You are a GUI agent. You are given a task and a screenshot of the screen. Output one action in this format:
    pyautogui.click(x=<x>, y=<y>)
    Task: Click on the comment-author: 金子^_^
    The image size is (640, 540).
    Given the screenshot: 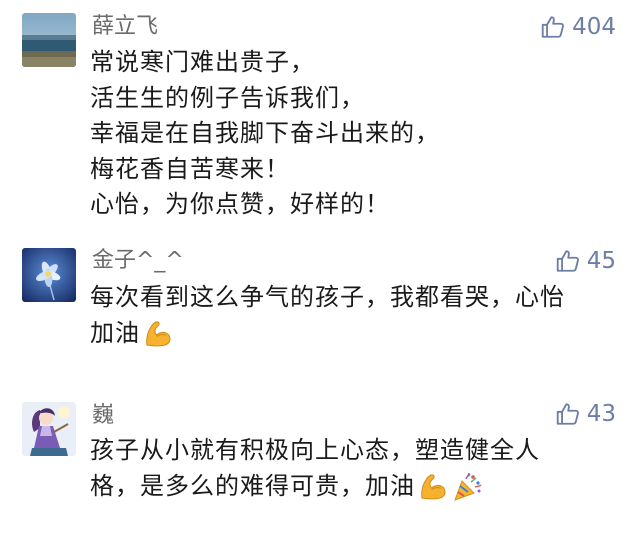 What is the action you would take?
    pyautogui.click(x=138, y=261)
    